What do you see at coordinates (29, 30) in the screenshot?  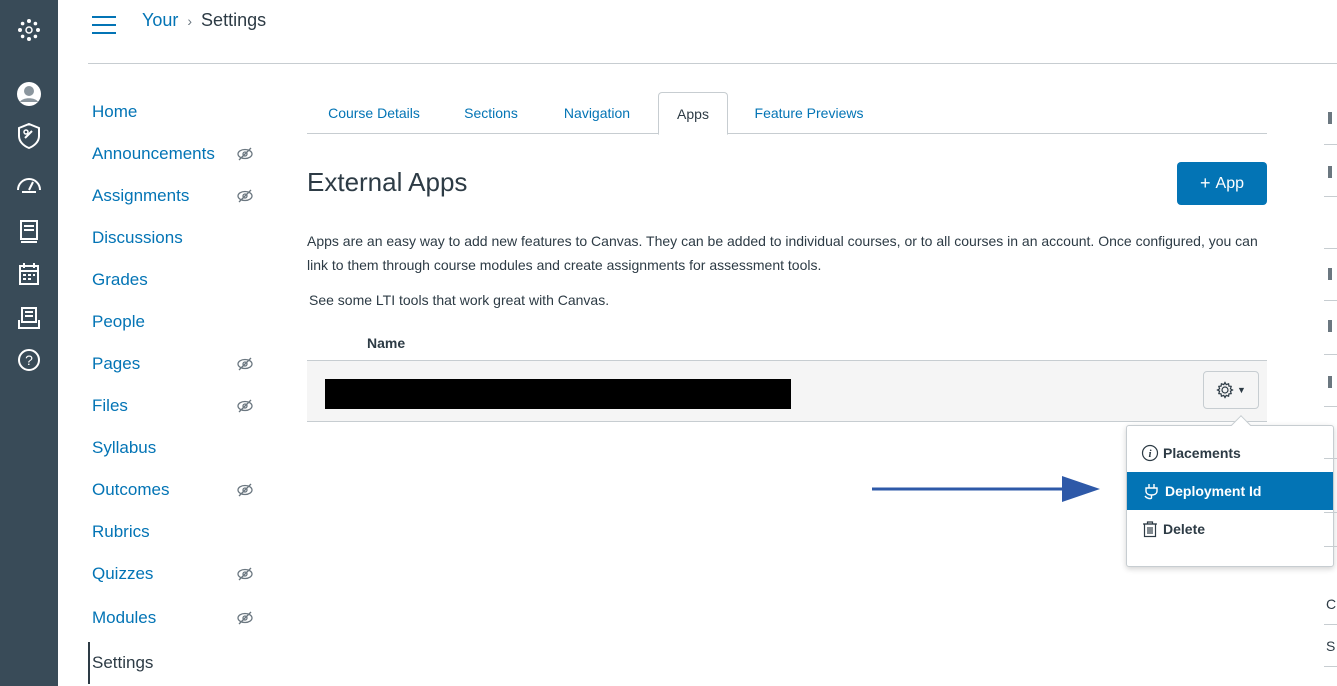 I see `canvas-logo-icon` at bounding box center [29, 30].